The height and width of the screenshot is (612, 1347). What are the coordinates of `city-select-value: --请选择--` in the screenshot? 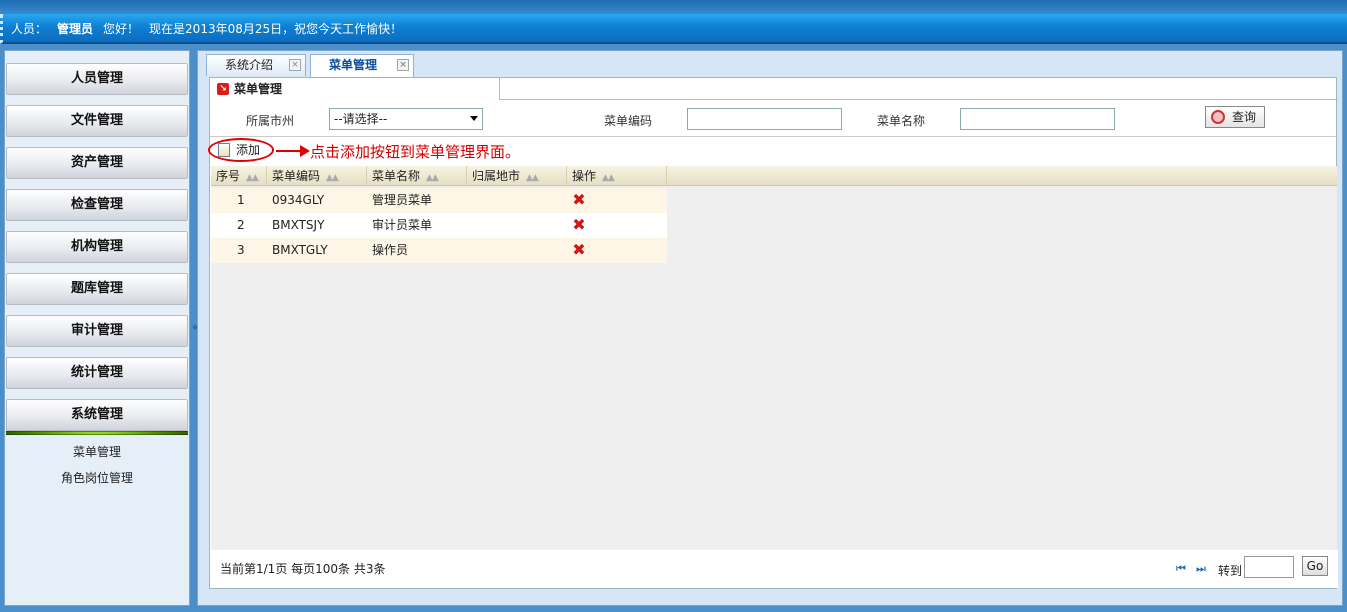 It's located at (361, 119).